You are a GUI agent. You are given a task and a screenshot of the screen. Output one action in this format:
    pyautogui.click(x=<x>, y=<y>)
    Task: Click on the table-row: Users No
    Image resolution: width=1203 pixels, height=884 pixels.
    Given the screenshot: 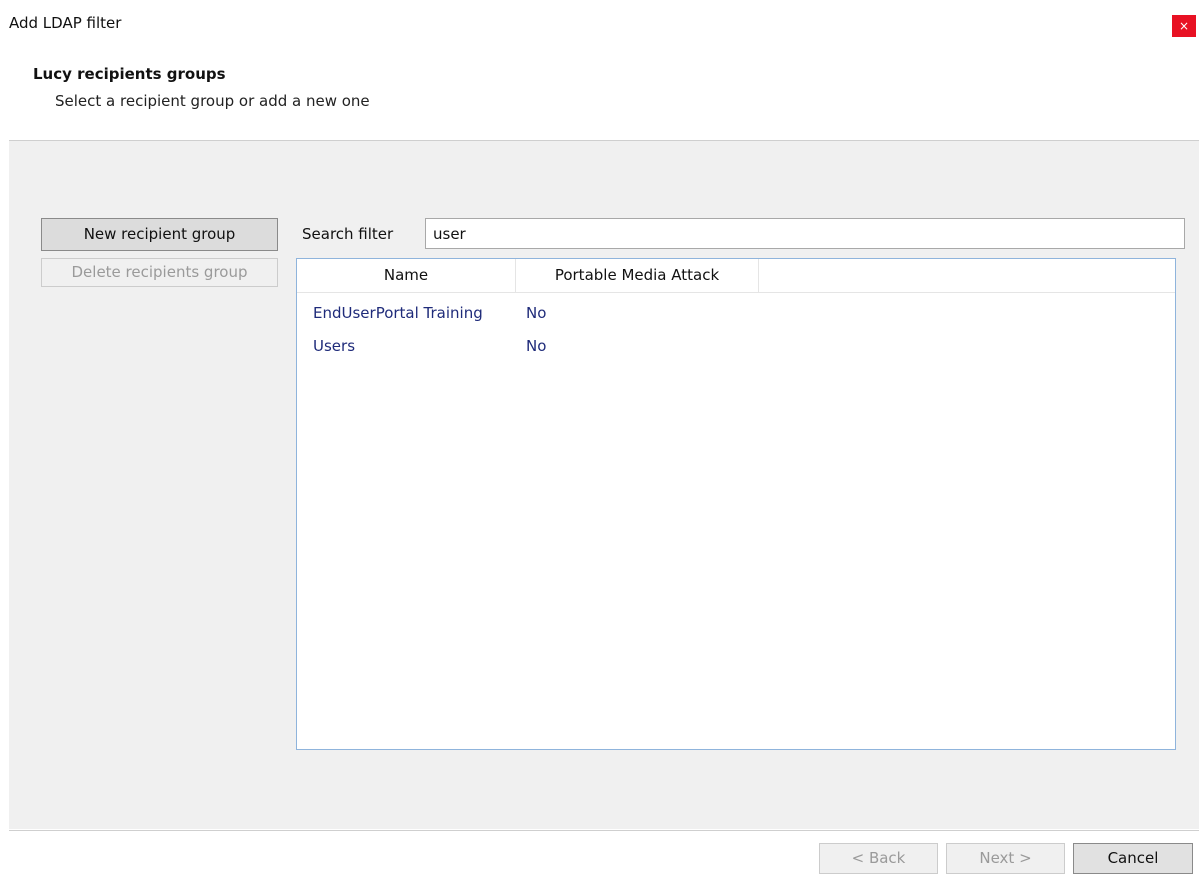 What is the action you would take?
    pyautogui.click(x=736, y=346)
    